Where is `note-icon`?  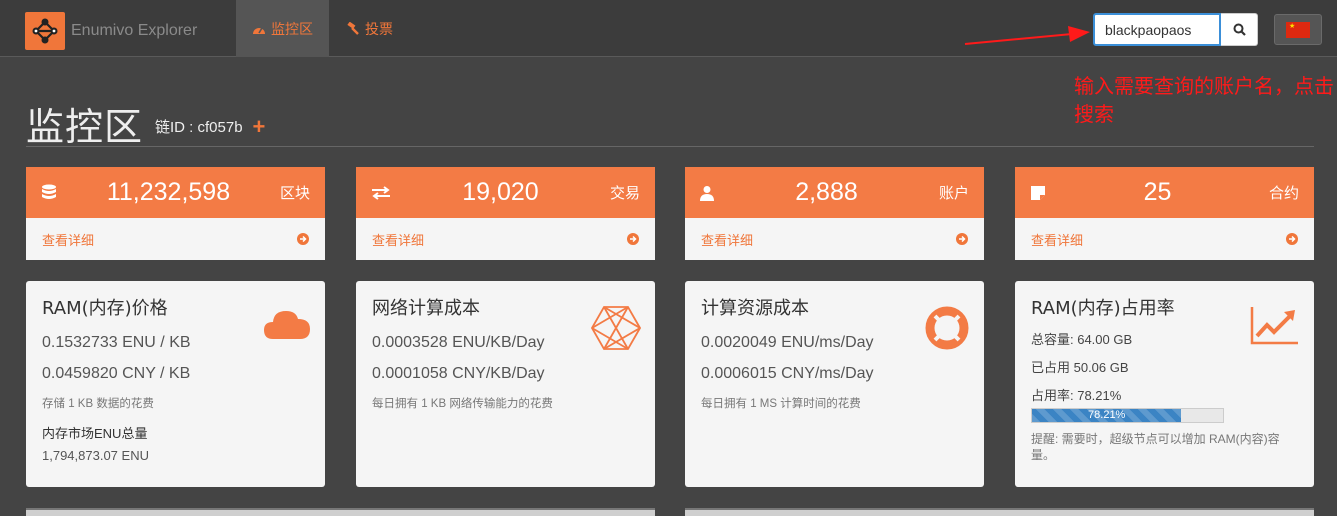 note-icon is located at coordinates (1038, 192).